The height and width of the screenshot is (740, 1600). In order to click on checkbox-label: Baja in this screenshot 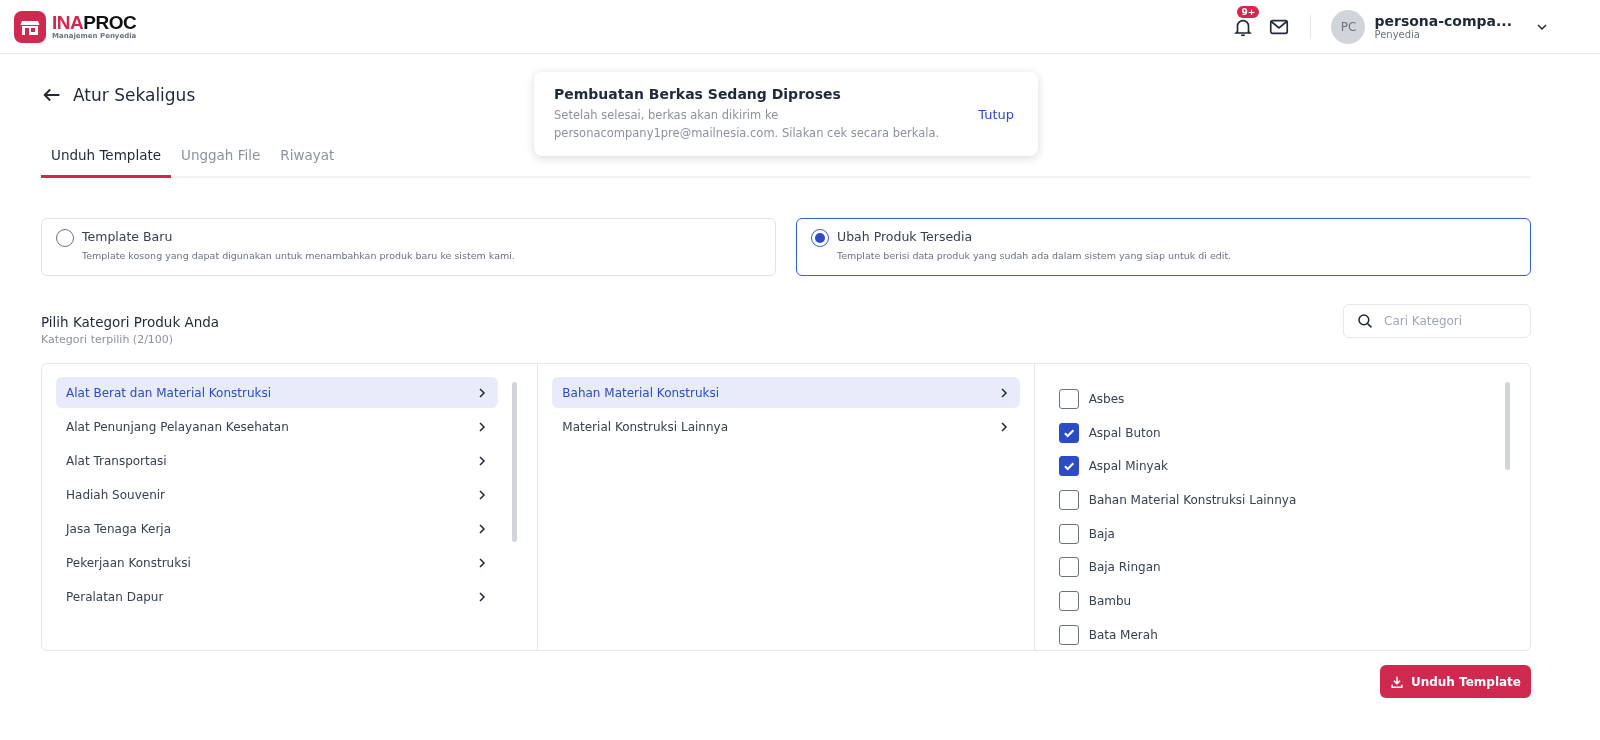, I will do `click(1101, 533)`.